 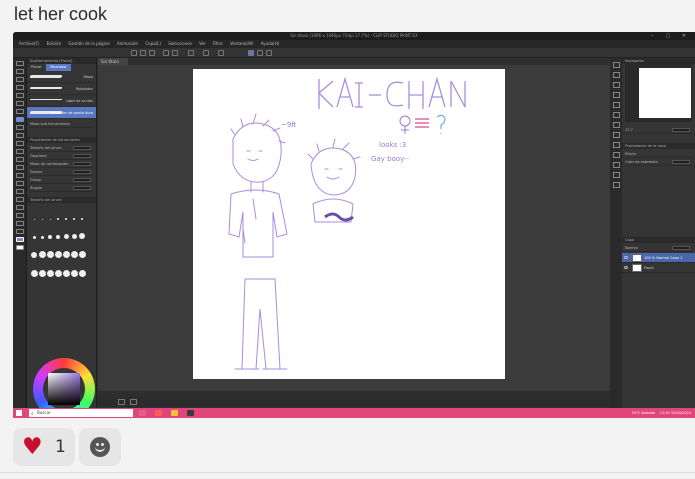 What do you see at coordinates (61, 124) in the screenshot?
I see `subtool-mode-label: Modo sub-herramienta` at bounding box center [61, 124].